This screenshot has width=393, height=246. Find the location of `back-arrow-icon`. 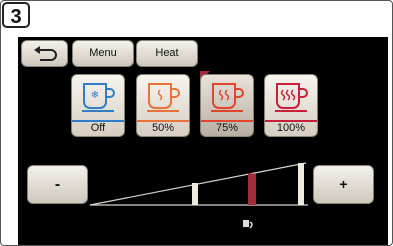

back-arrow-icon is located at coordinates (45, 53).